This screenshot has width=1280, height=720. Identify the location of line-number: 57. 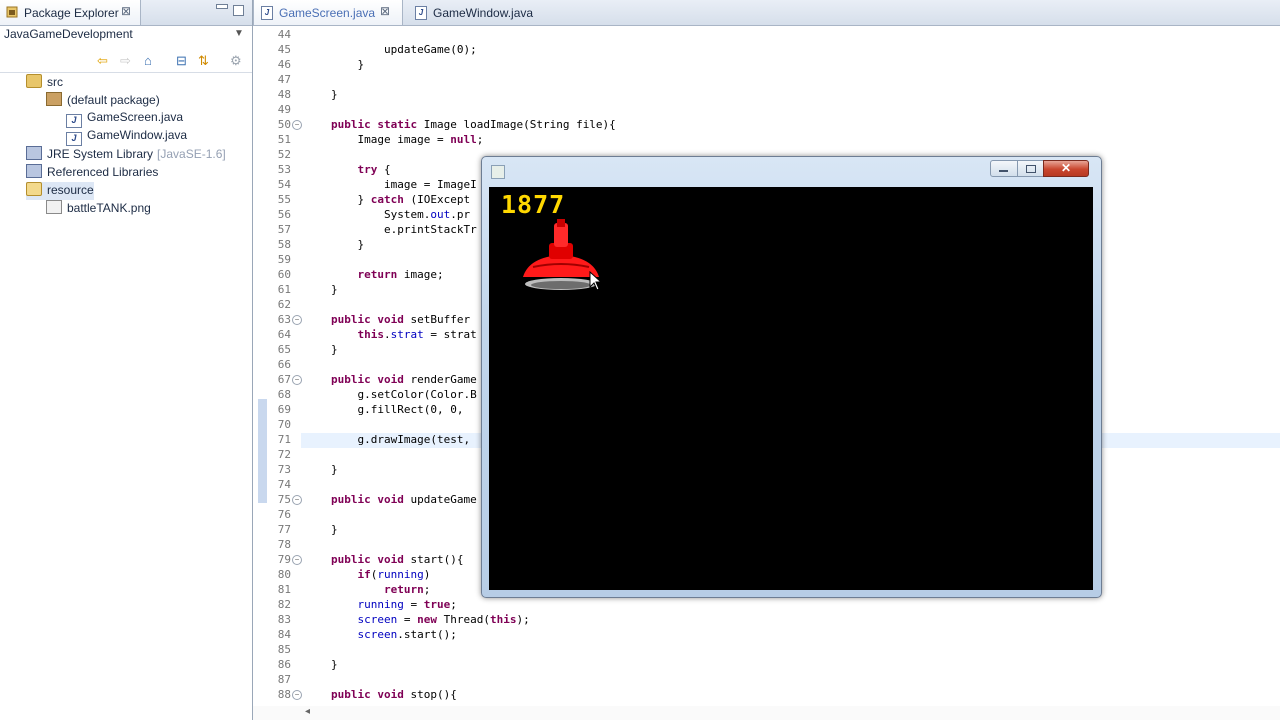
(284, 229).